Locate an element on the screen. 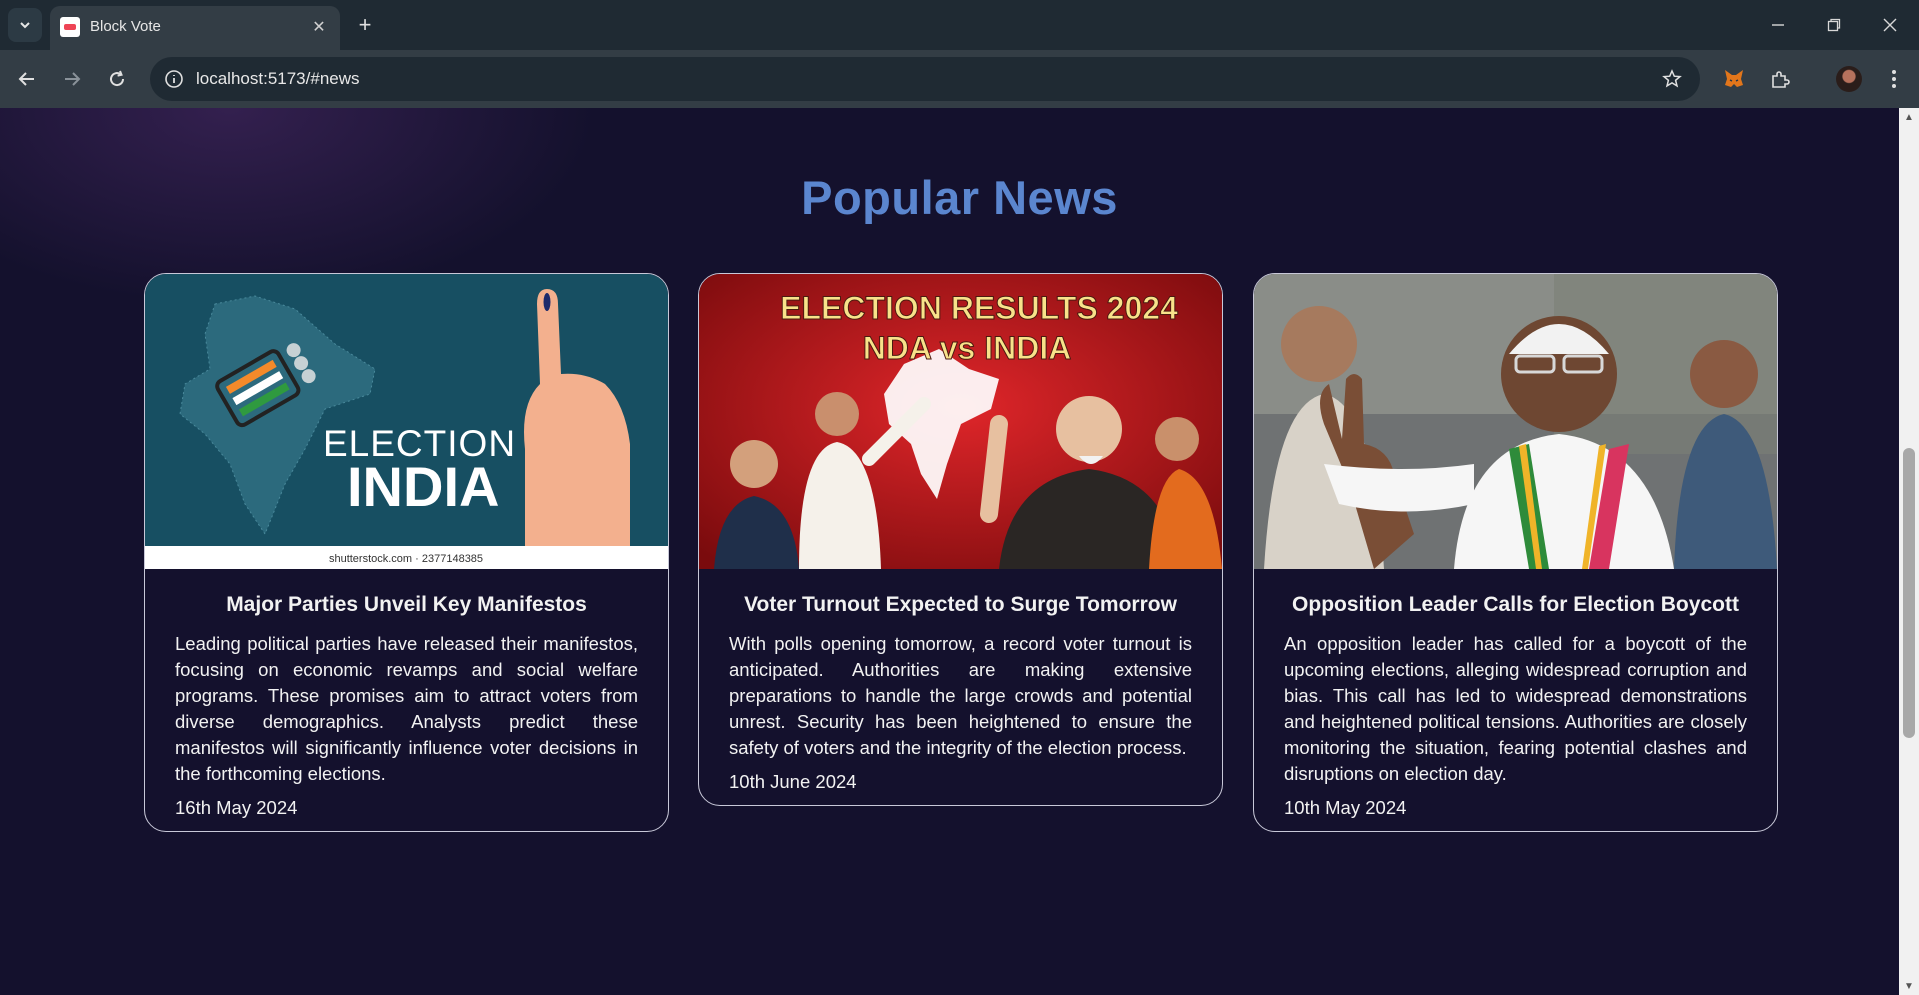 The height and width of the screenshot is (995, 1919). minimize-icon is located at coordinates (1778, 25).